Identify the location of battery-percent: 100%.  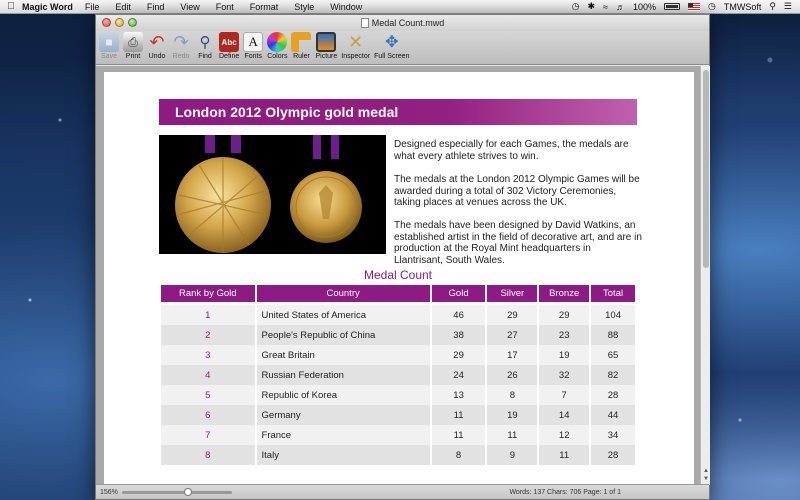
(644, 7).